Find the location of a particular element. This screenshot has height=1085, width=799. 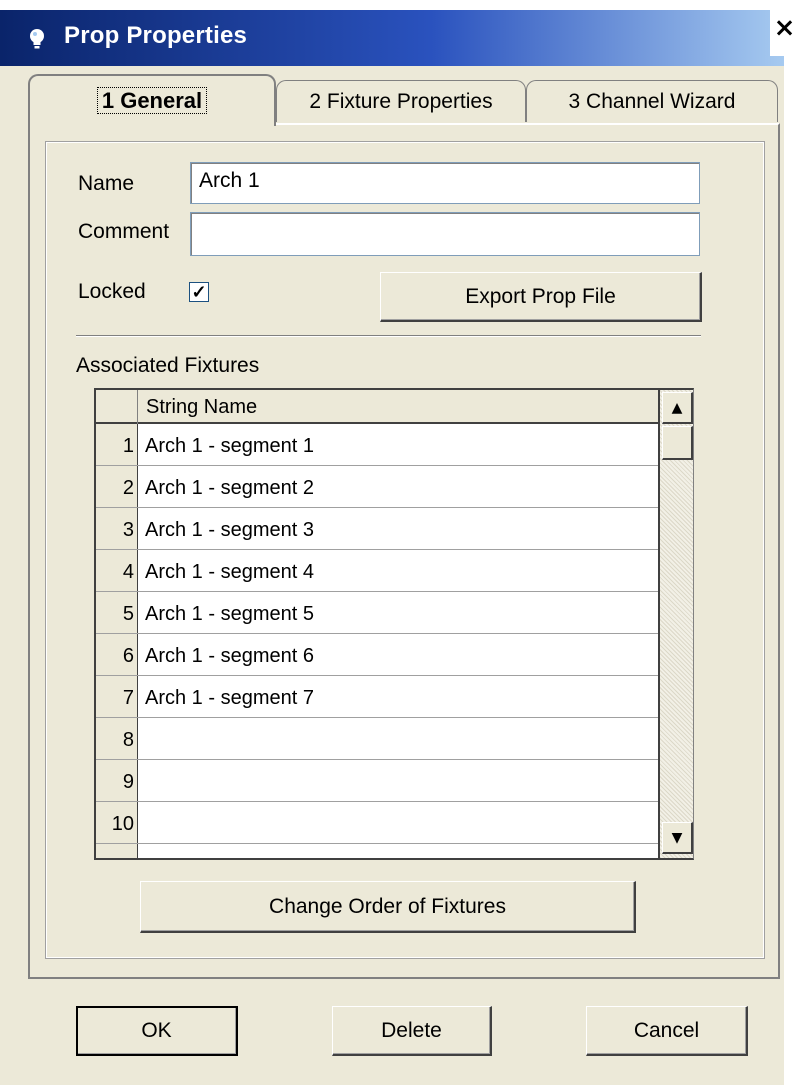

row-number: 8 is located at coordinates (117, 738).